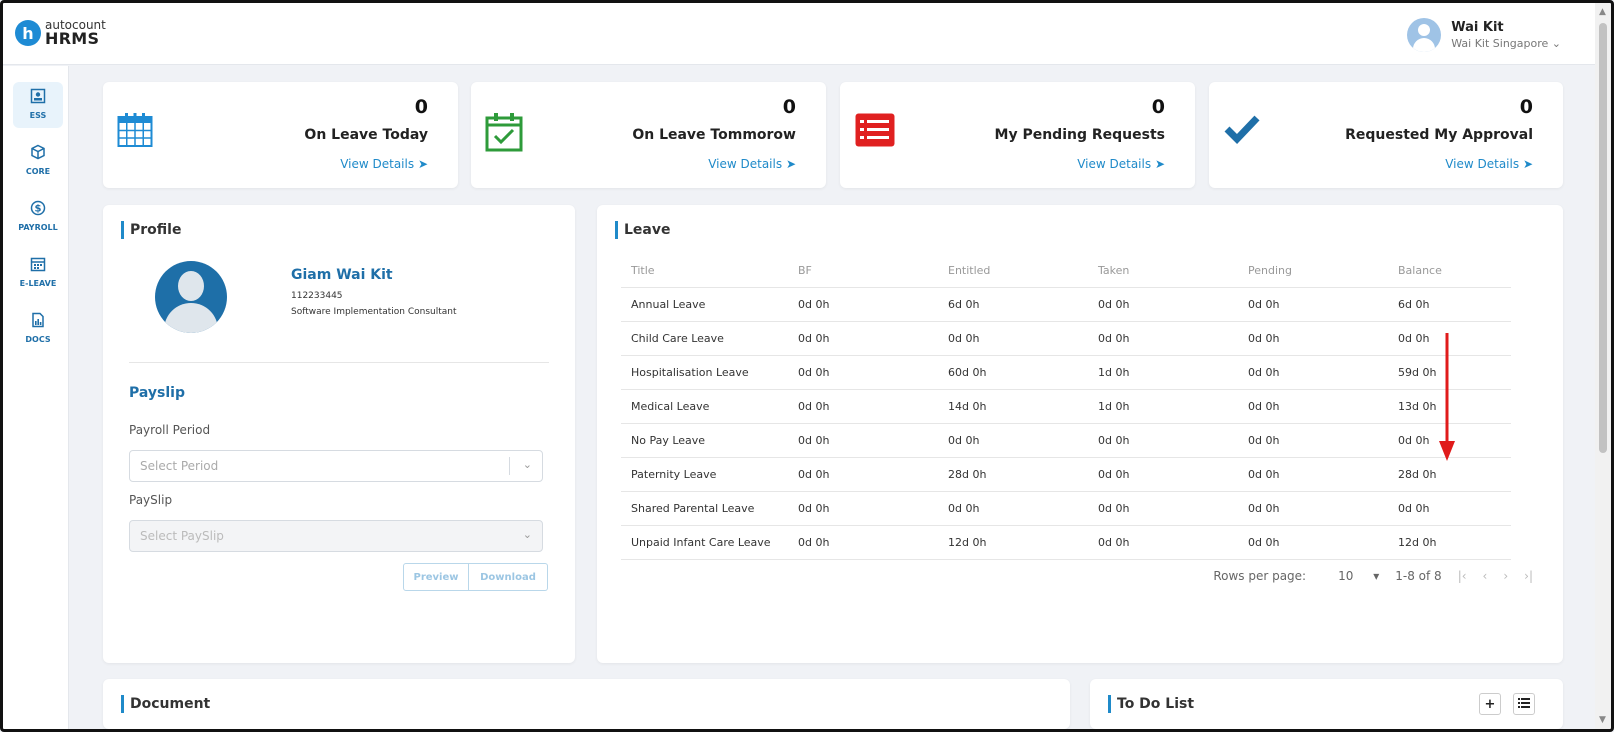 The height and width of the screenshot is (732, 1614). Describe the element at coordinates (1449, 271) in the screenshot. I see `column-header-balance: Balance` at that location.